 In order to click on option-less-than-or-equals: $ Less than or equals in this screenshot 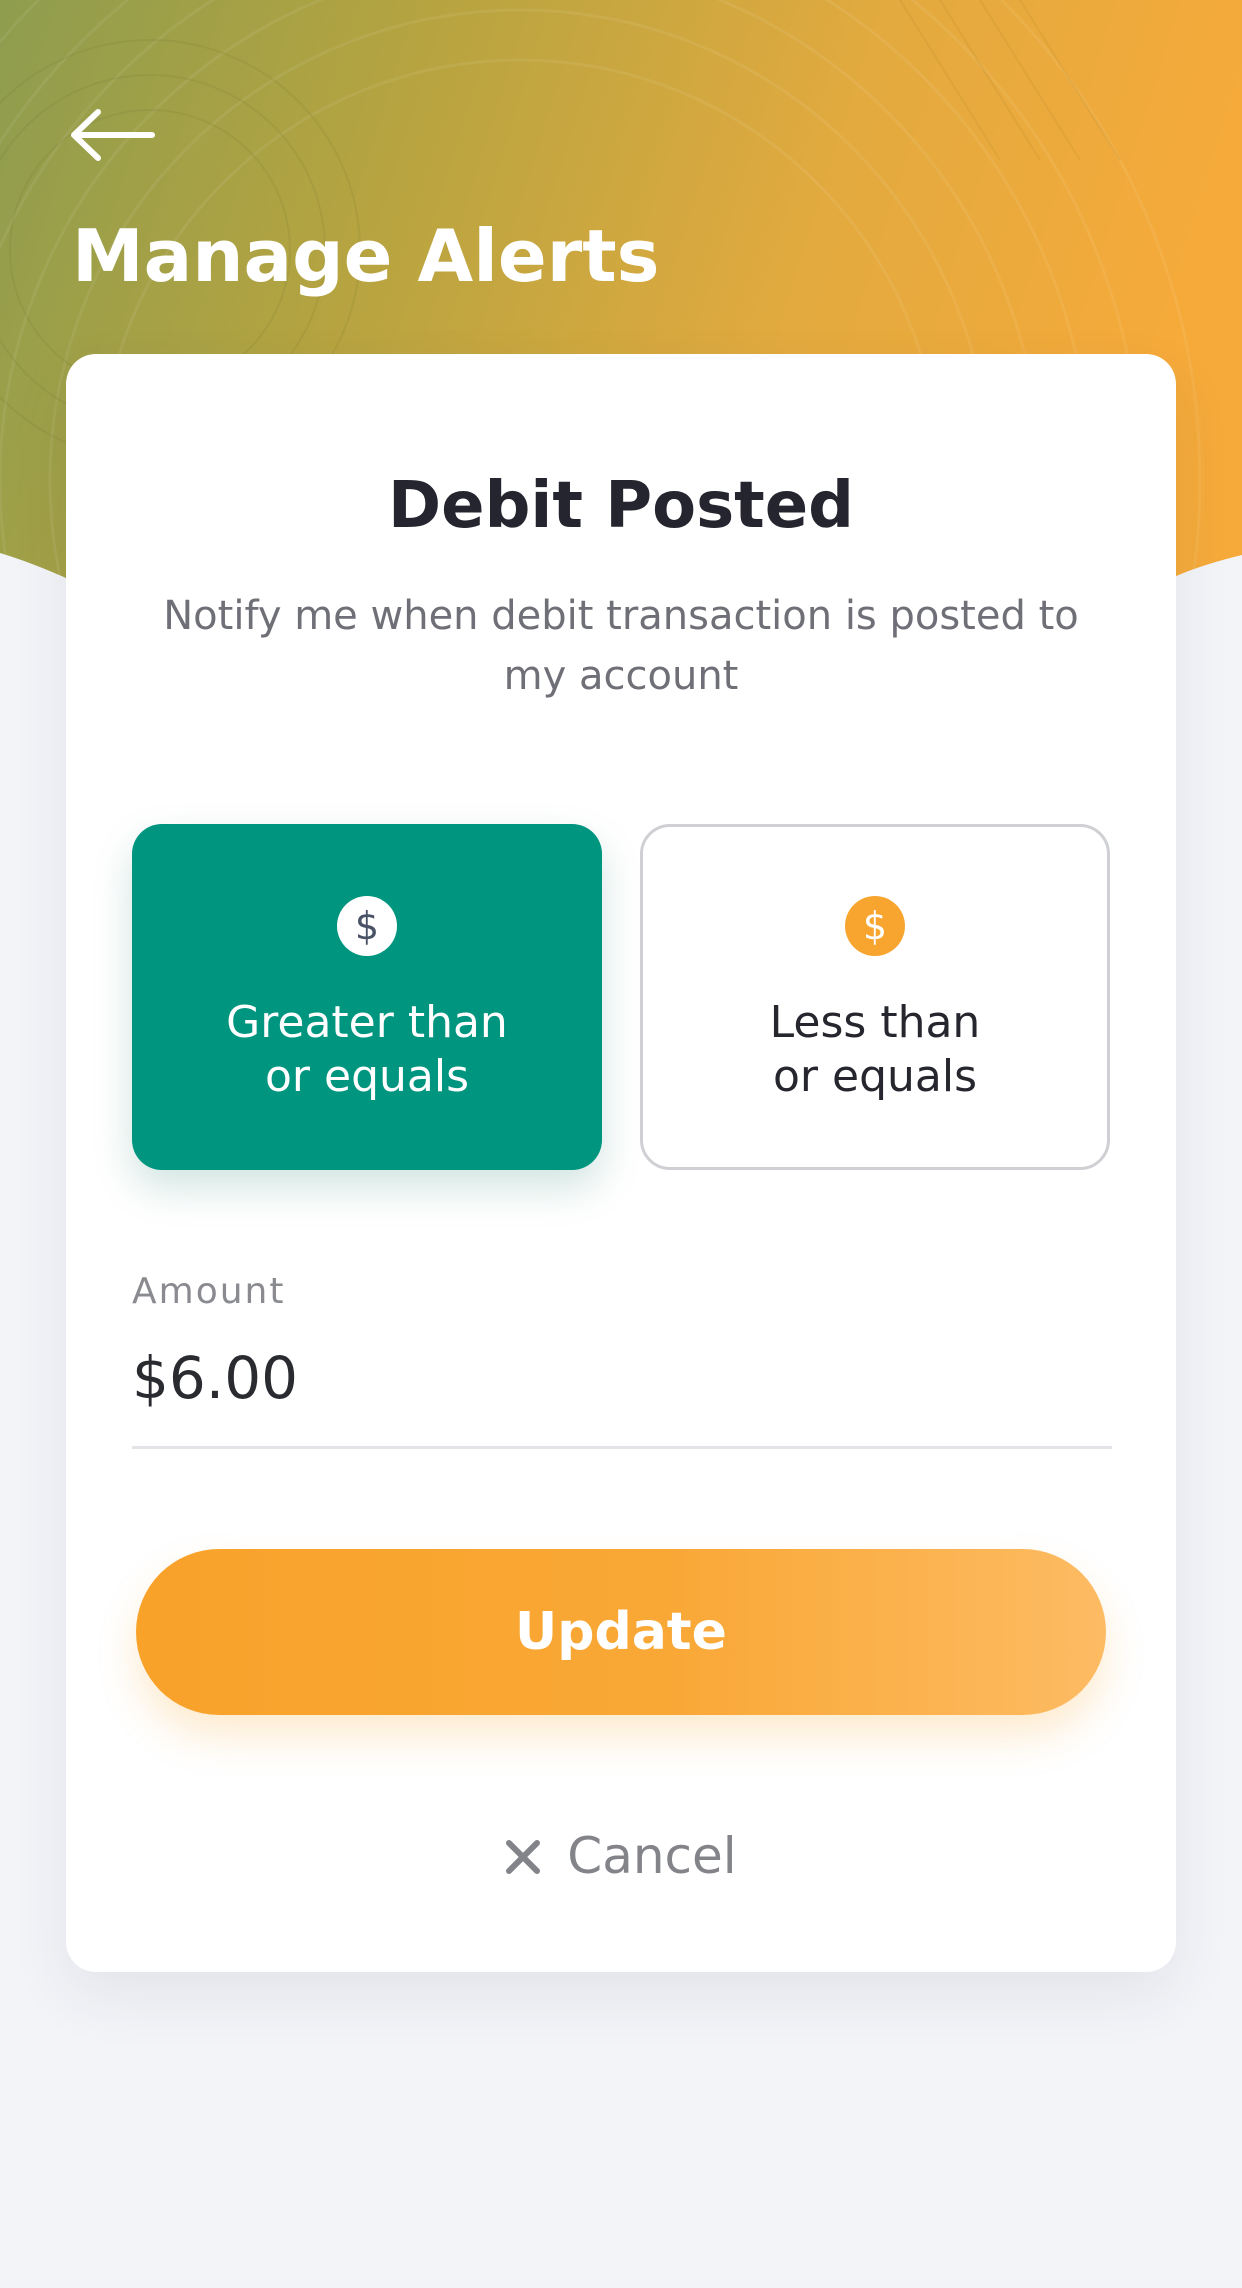, I will do `click(875, 997)`.